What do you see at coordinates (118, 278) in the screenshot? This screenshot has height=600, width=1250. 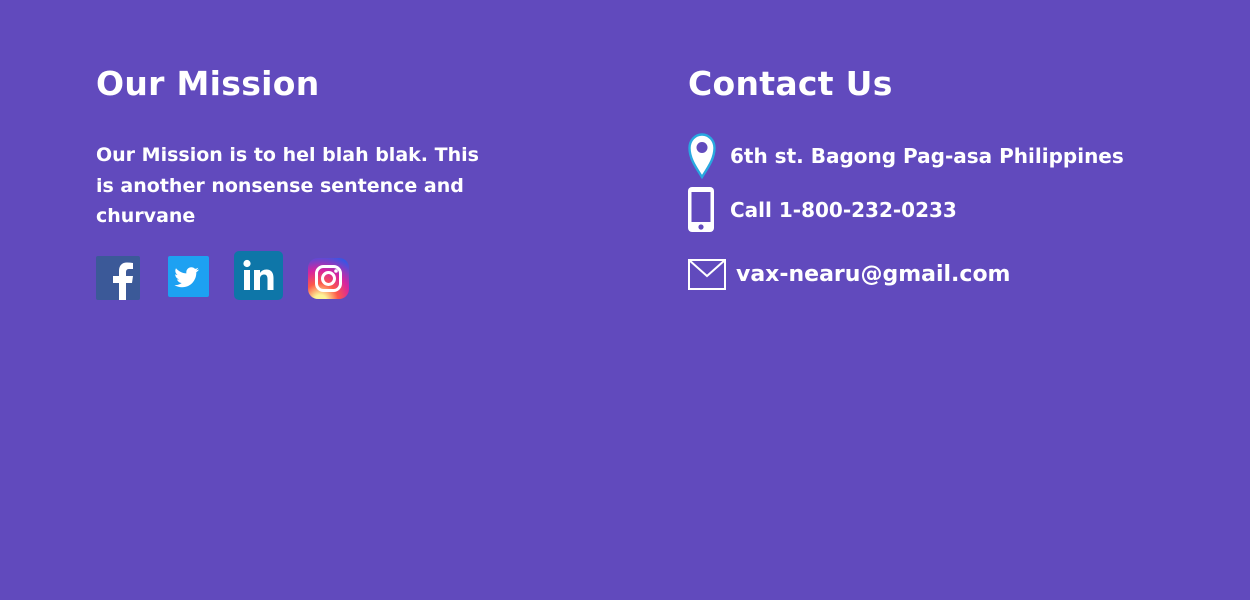 I see `facebook-icon` at bounding box center [118, 278].